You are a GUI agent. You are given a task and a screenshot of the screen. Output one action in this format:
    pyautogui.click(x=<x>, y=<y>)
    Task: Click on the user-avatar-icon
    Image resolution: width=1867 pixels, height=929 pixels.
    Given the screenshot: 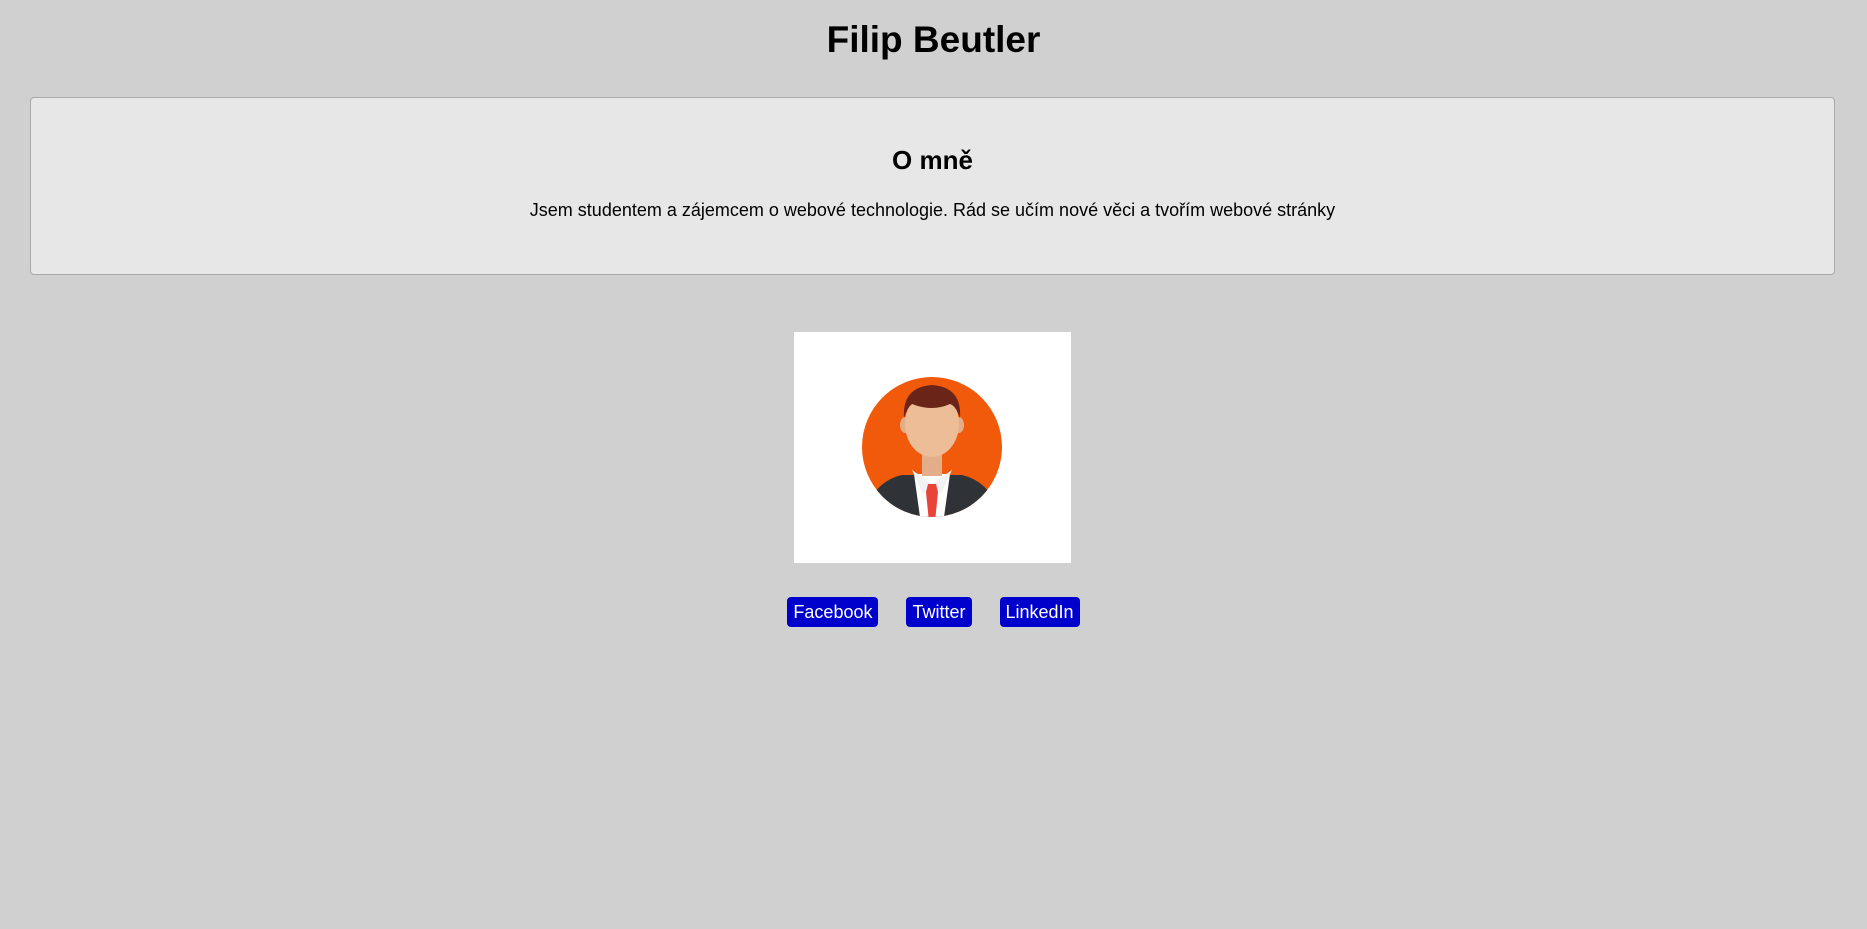 What is the action you would take?
    pyautogui.click(x=932, y=447)
    